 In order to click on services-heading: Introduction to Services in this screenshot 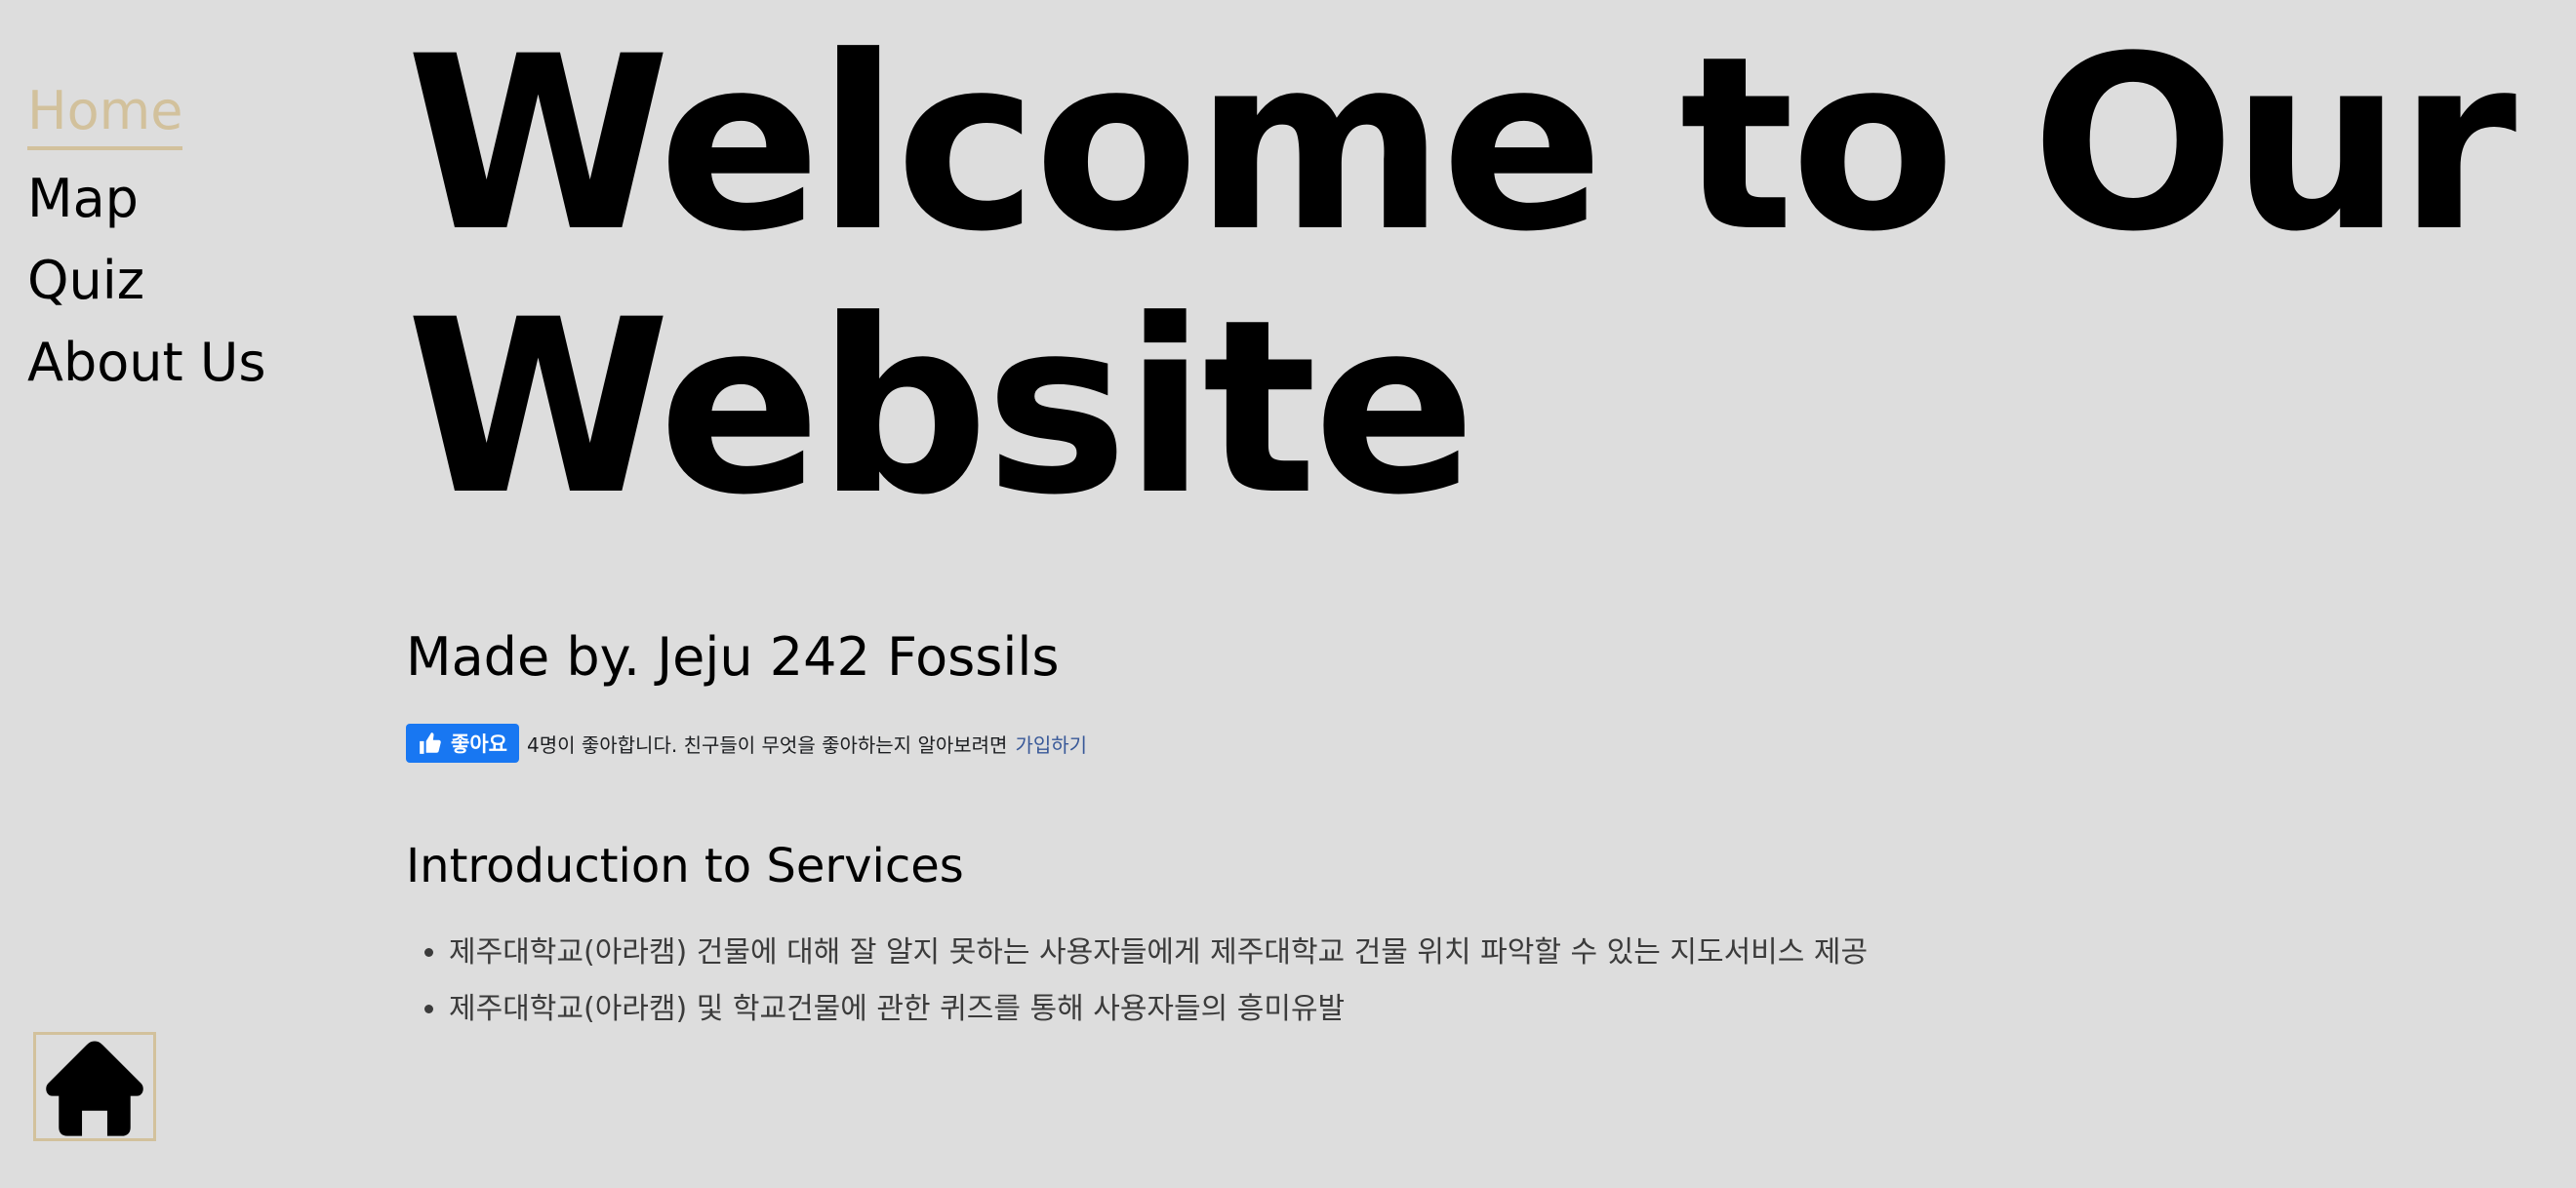, I will do `click(685, 866)`.